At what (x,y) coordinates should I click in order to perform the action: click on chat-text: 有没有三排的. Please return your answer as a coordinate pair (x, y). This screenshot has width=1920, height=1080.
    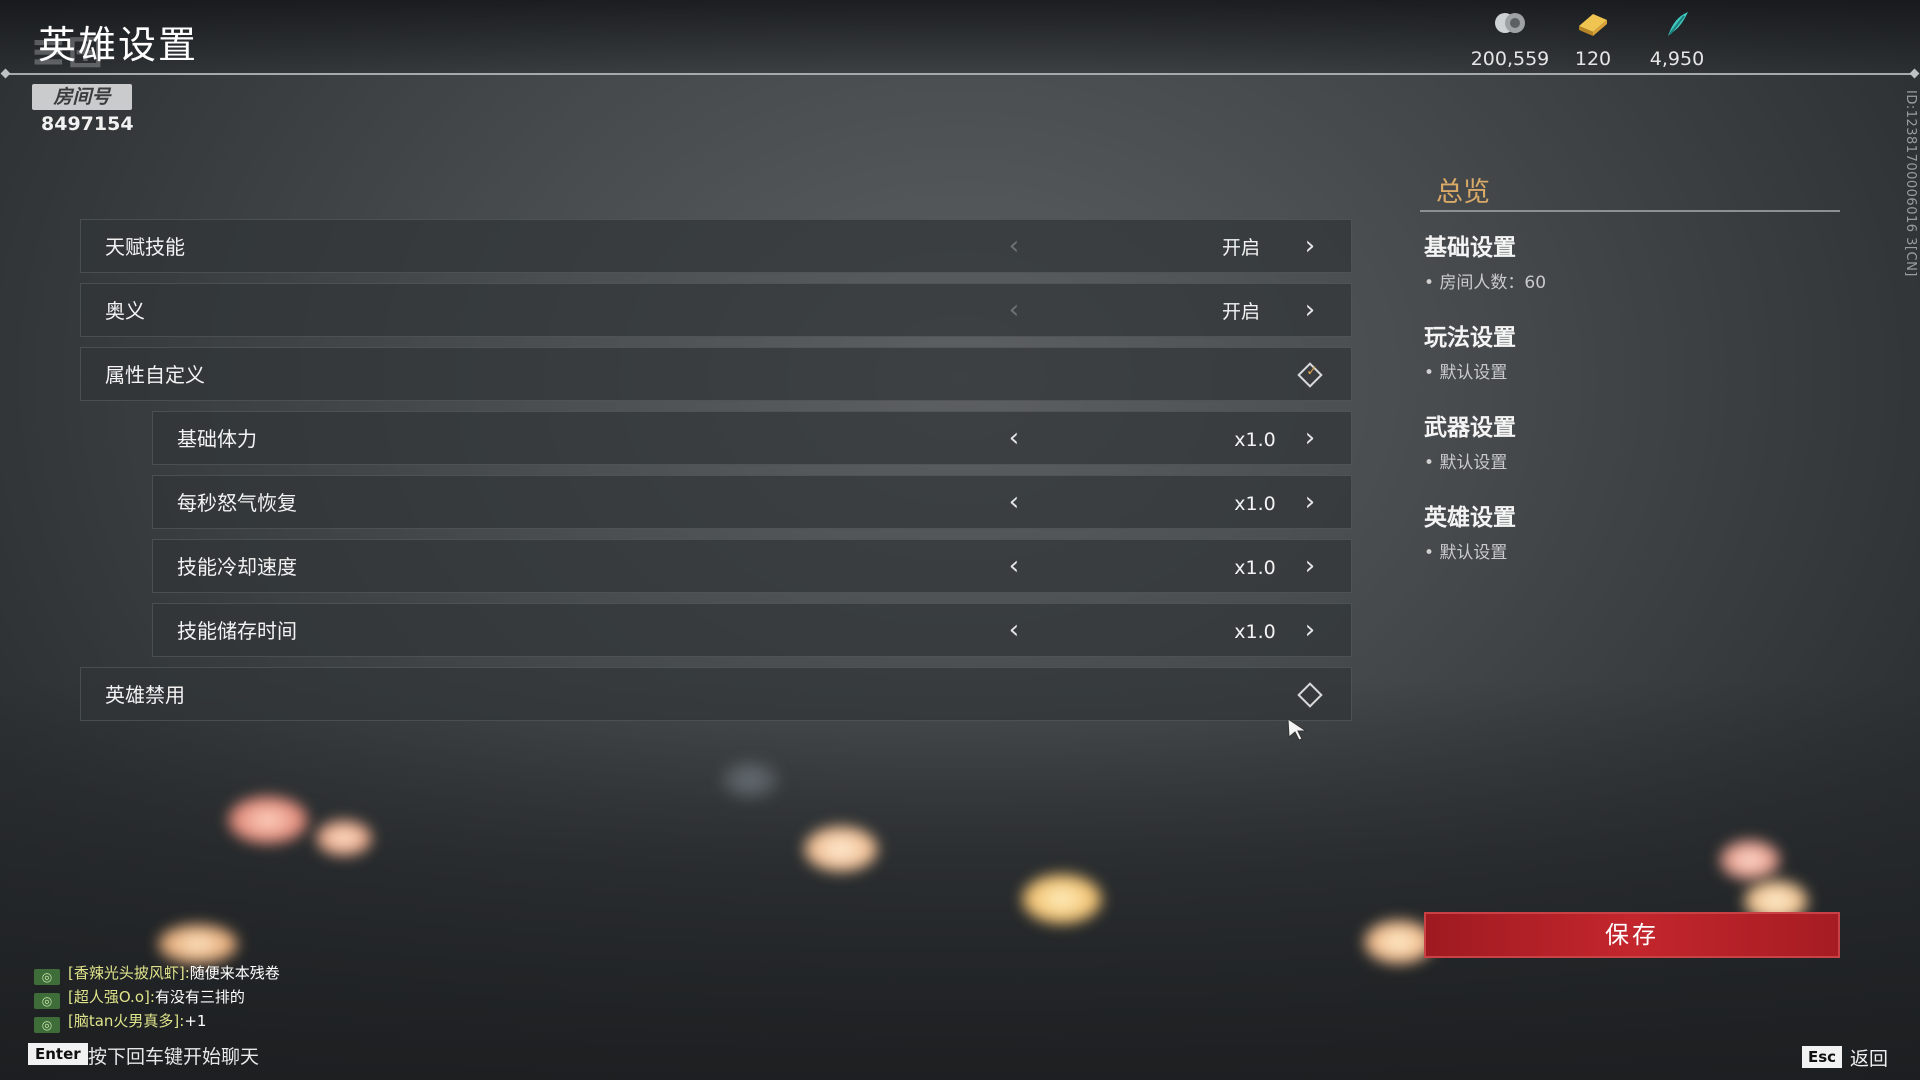
    Looking at the image, I should click on (199, 997).